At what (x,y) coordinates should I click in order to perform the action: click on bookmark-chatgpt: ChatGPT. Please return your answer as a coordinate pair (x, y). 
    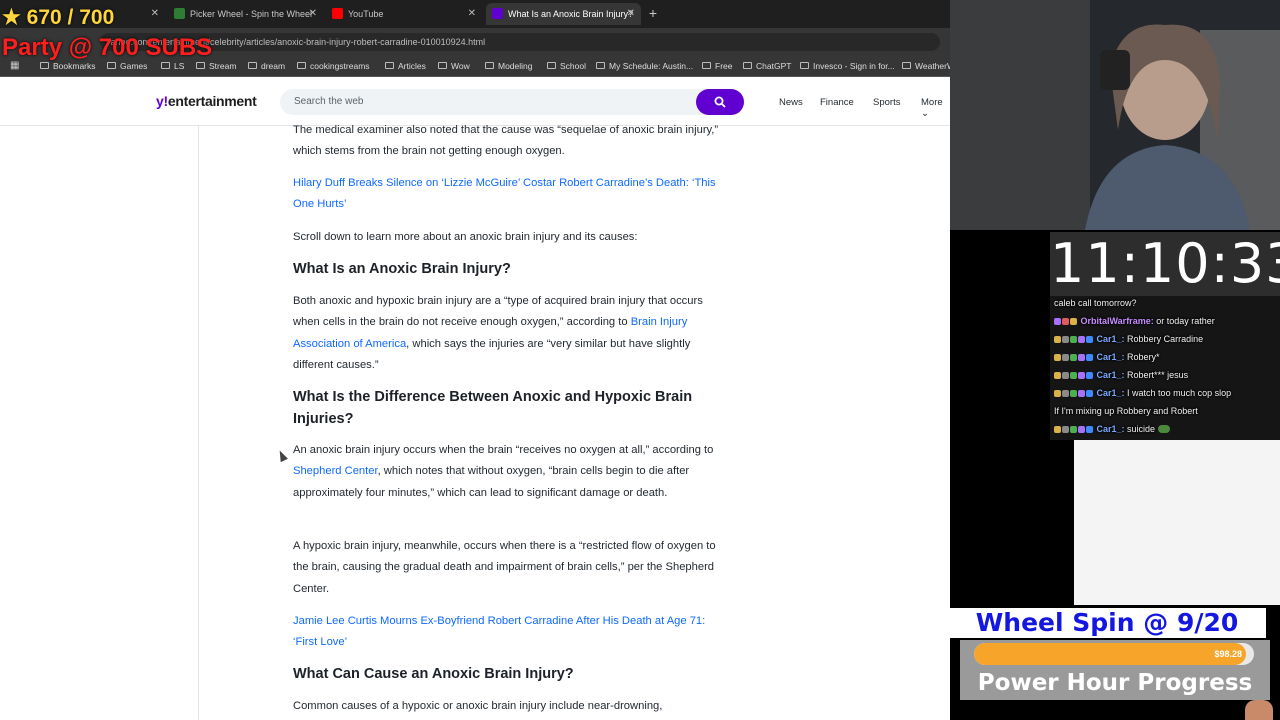
    Looking at the image, I should click on (767, 66).